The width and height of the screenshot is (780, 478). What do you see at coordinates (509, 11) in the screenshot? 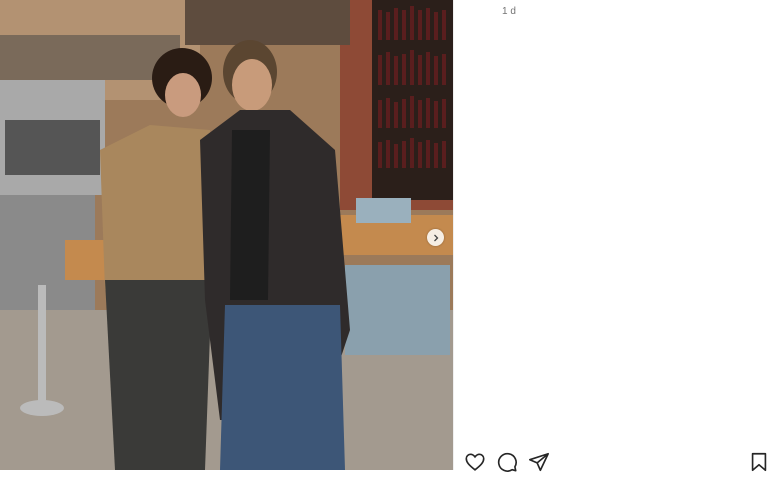
I see `post-timestamp: 1 d` at bounding box center [509, 11].